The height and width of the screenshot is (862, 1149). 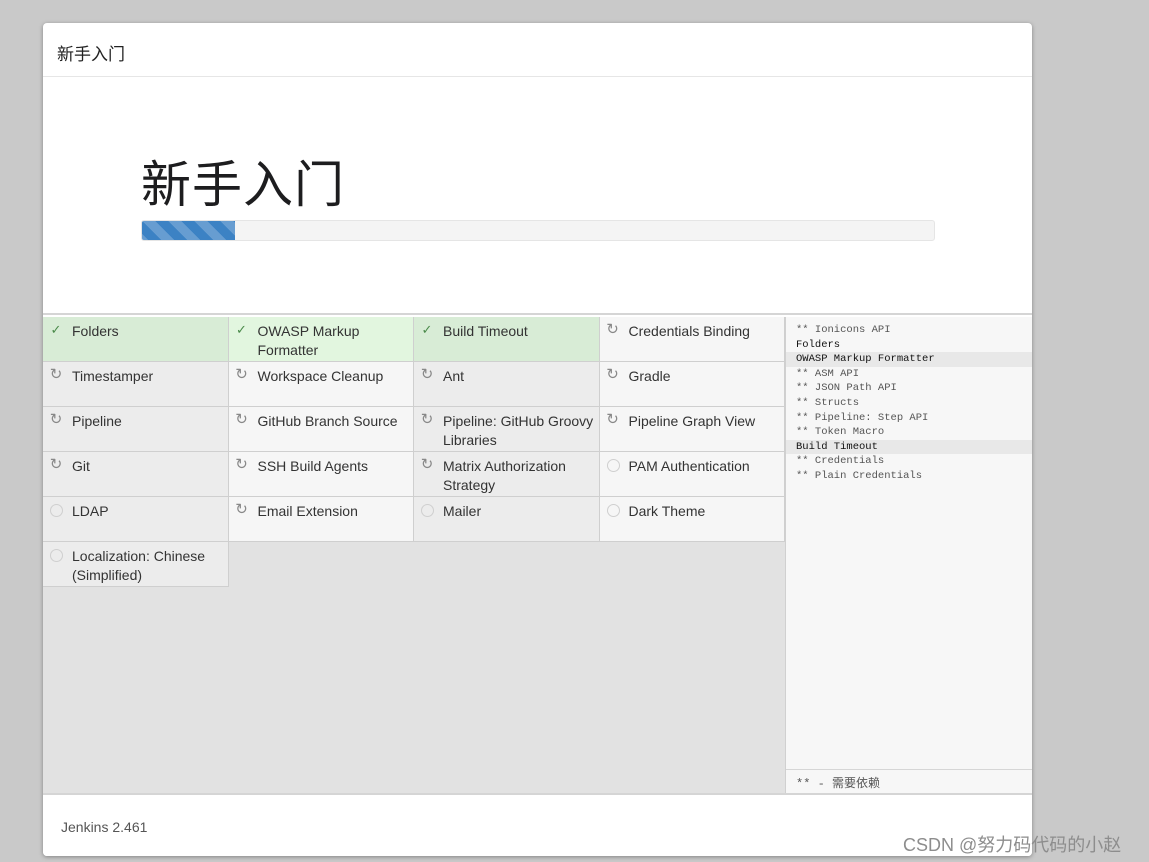 I want to click on log-line: Build Timeout, so click(x=909, y=447).